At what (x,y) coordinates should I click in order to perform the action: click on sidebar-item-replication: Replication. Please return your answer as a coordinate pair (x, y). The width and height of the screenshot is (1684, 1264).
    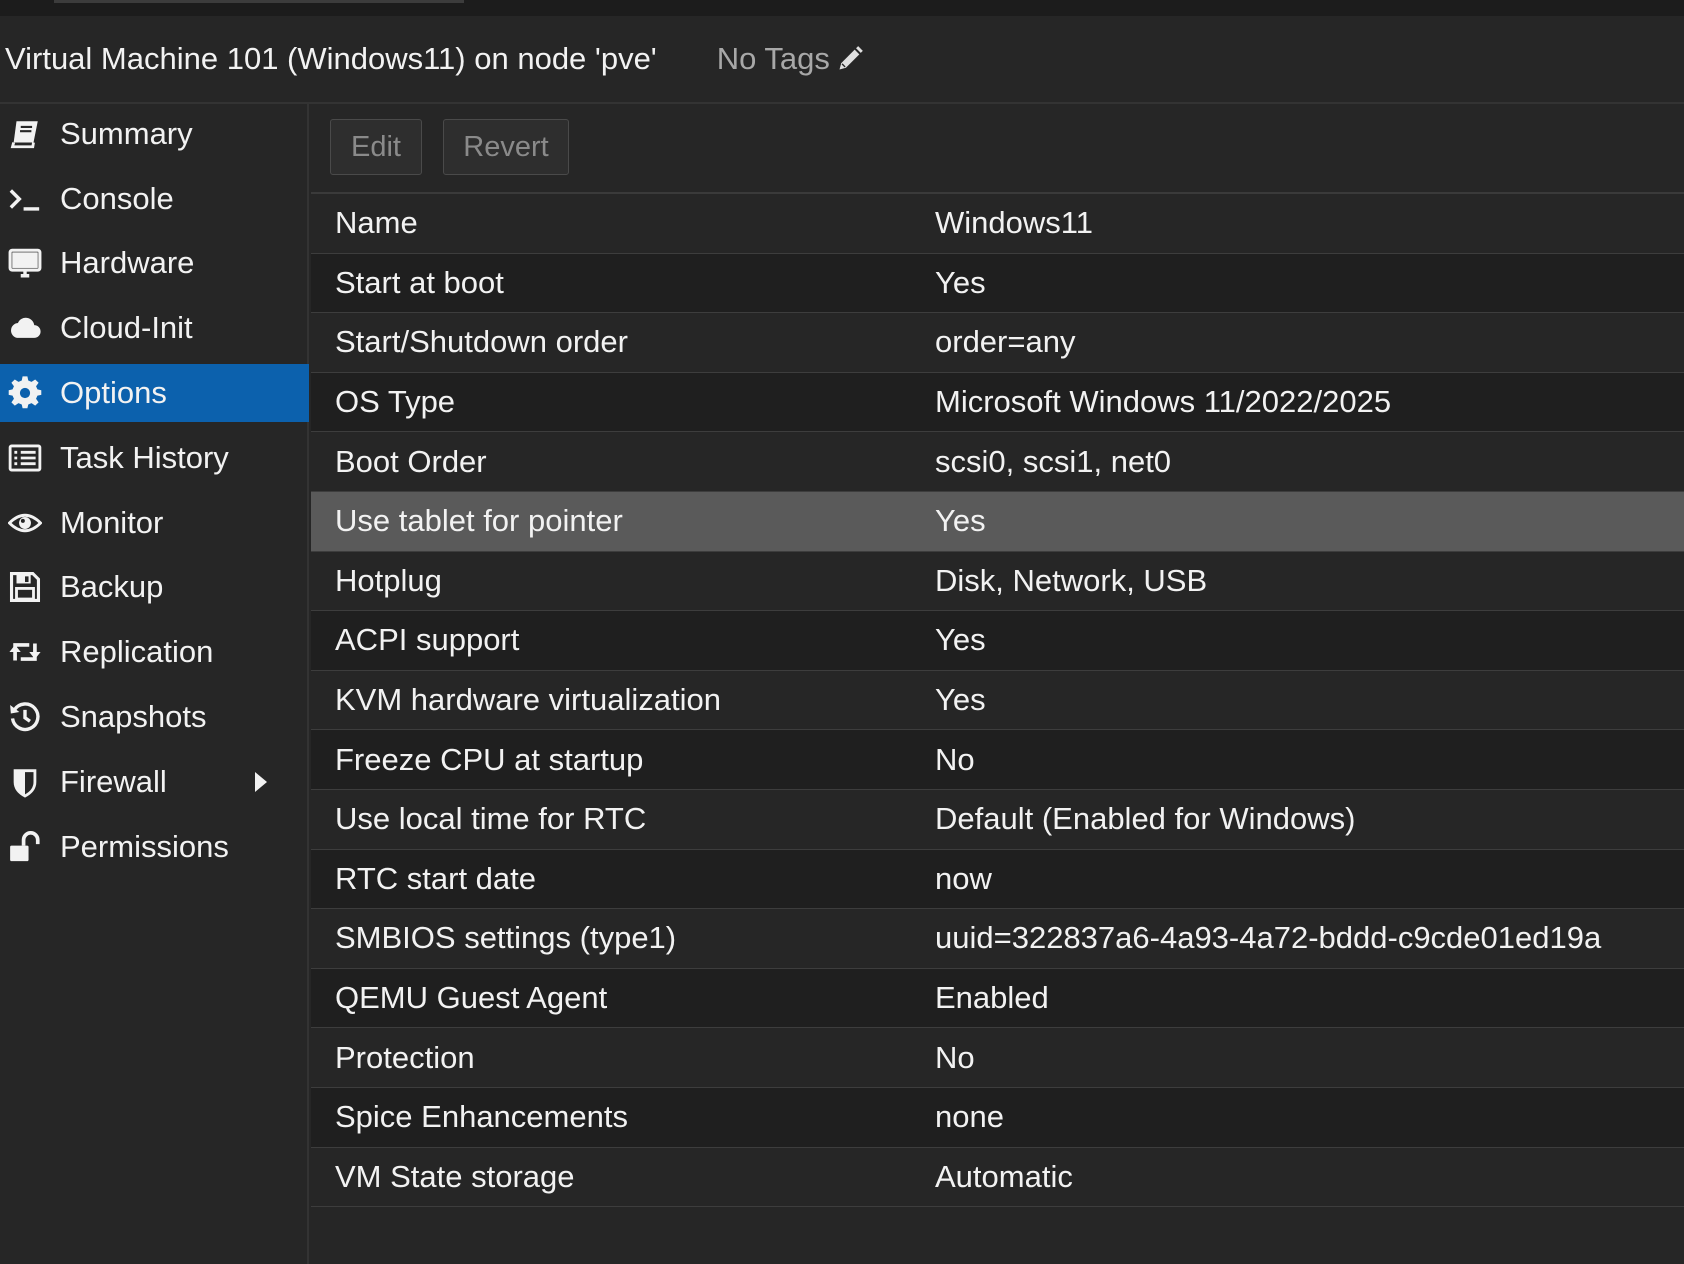
    Looking at the image, I should click on (154, 652).